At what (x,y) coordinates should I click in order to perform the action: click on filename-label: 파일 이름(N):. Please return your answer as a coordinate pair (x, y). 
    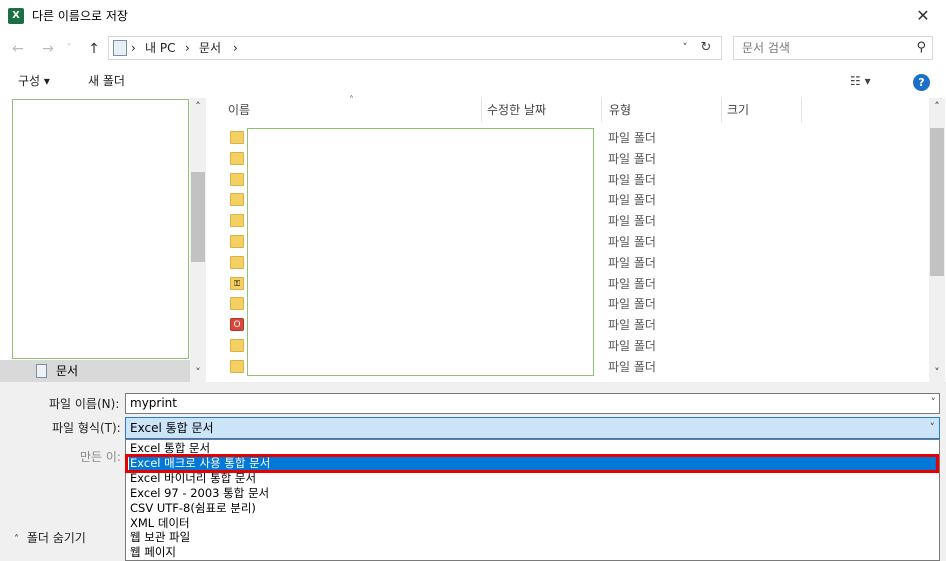
    Looking at the image, I should click on (84, 404).